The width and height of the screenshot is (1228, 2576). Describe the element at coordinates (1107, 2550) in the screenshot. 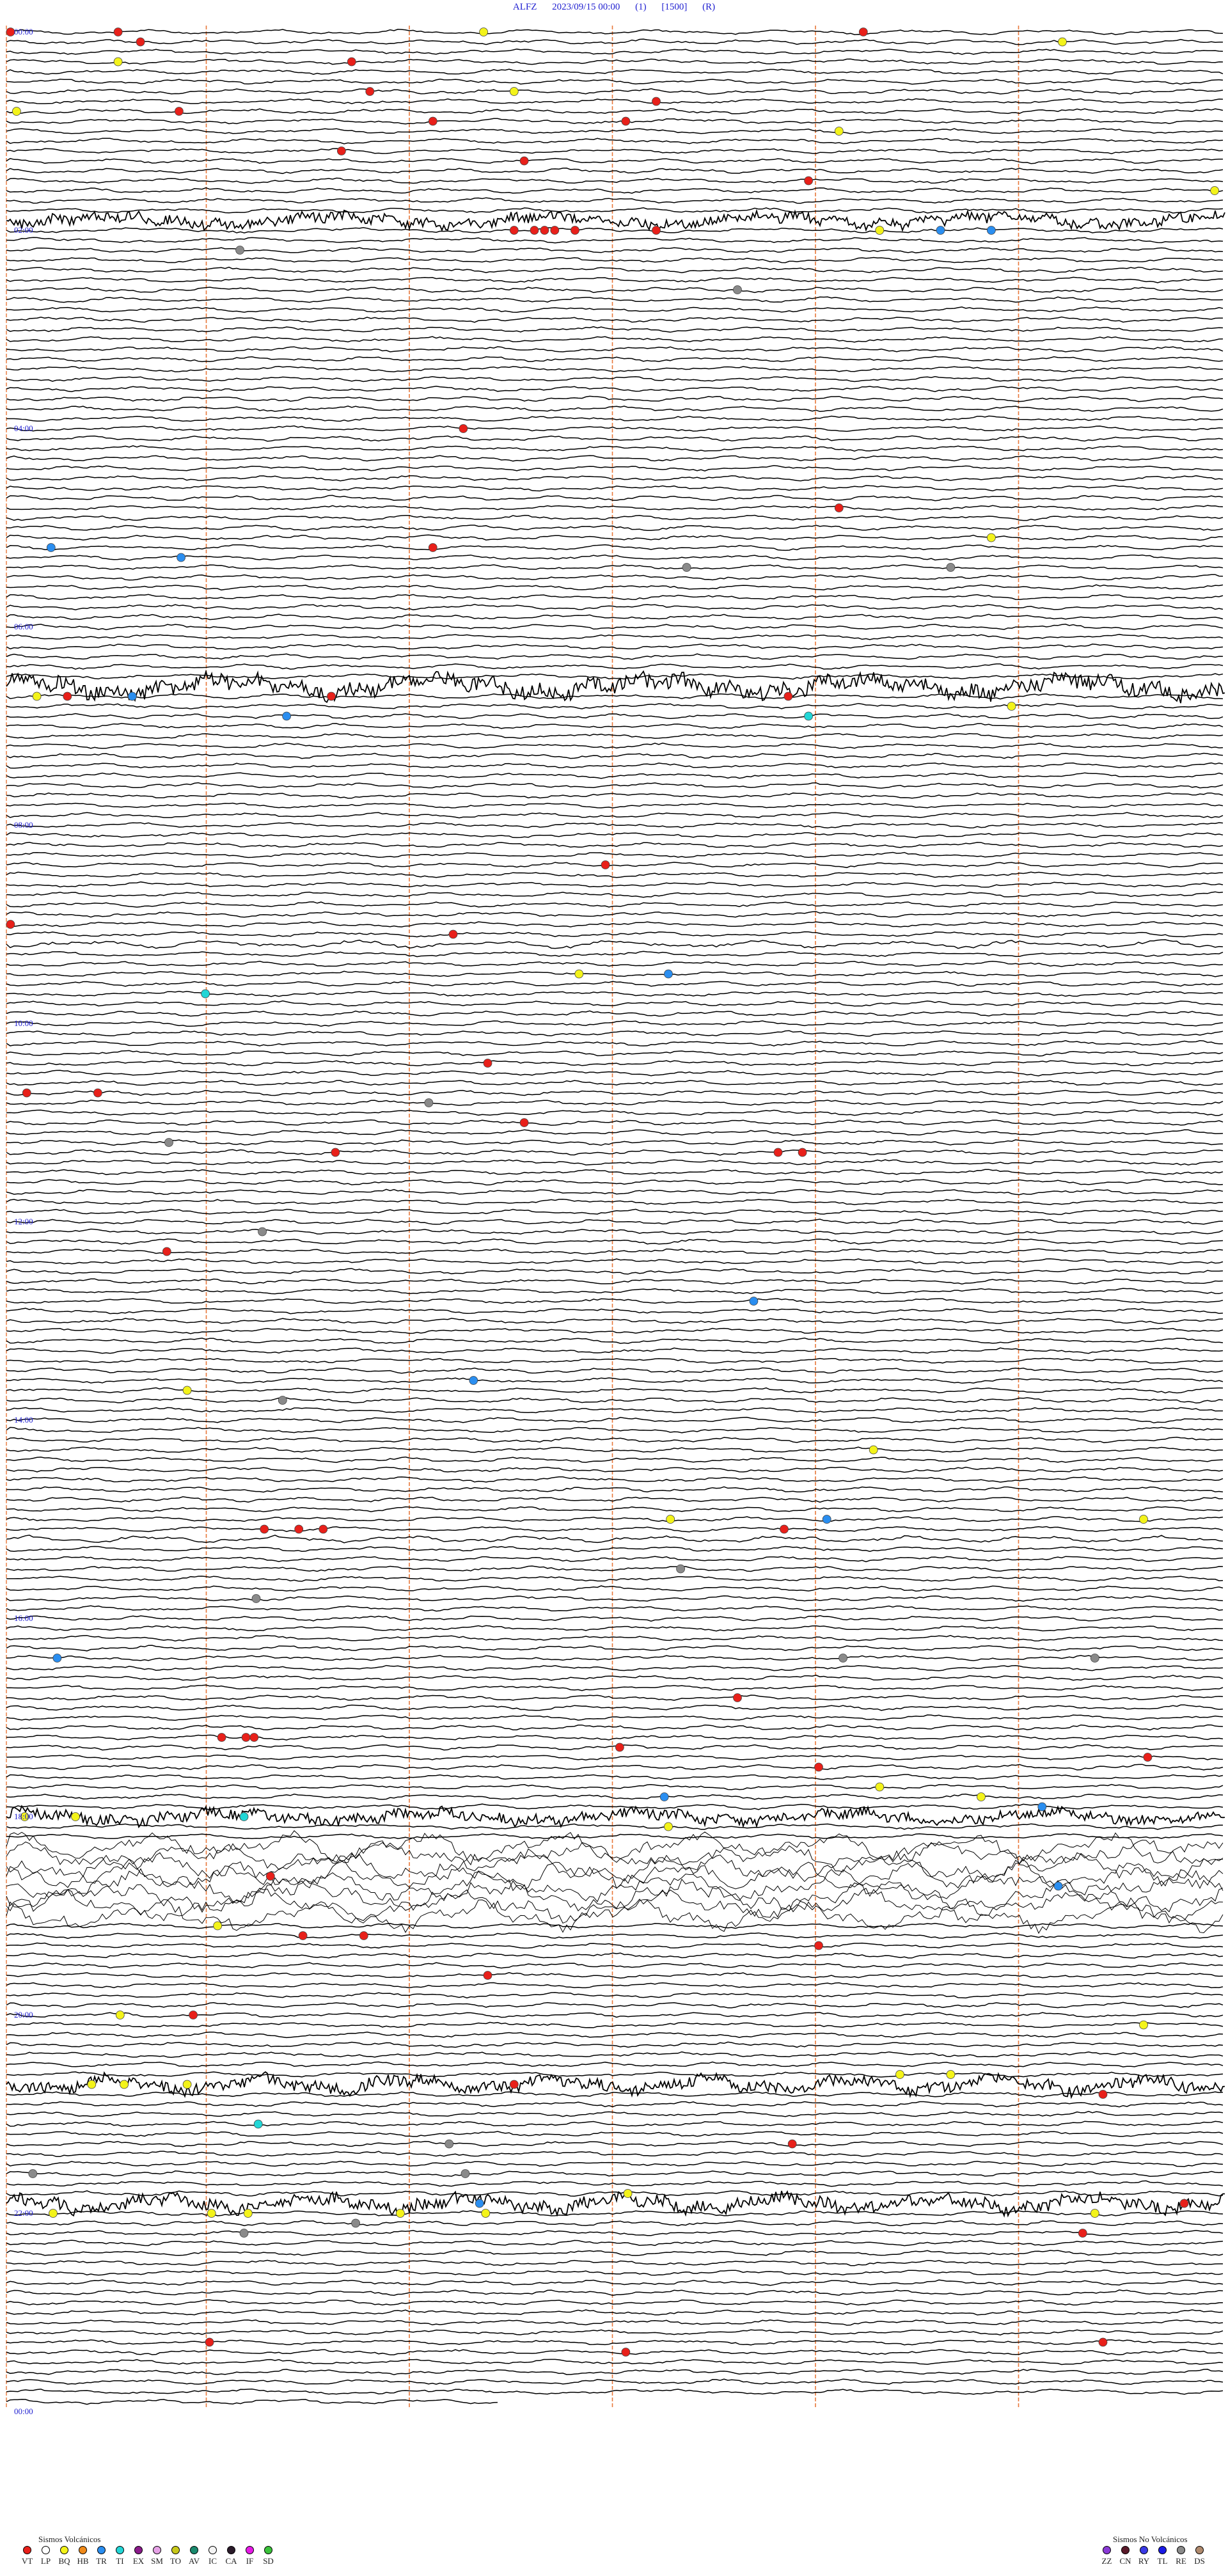

I see `legend-dot-zz` at that location.